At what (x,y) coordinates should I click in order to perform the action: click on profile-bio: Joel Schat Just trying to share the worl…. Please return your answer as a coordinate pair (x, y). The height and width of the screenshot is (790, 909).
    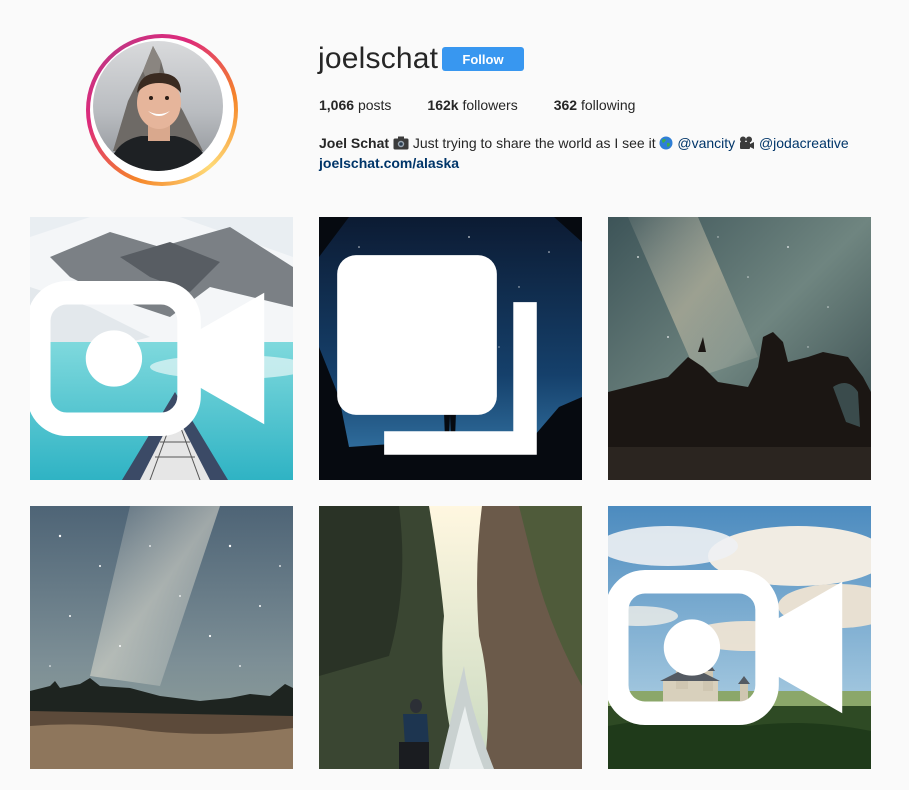
    Looking at the image, I should click on (584, 153).